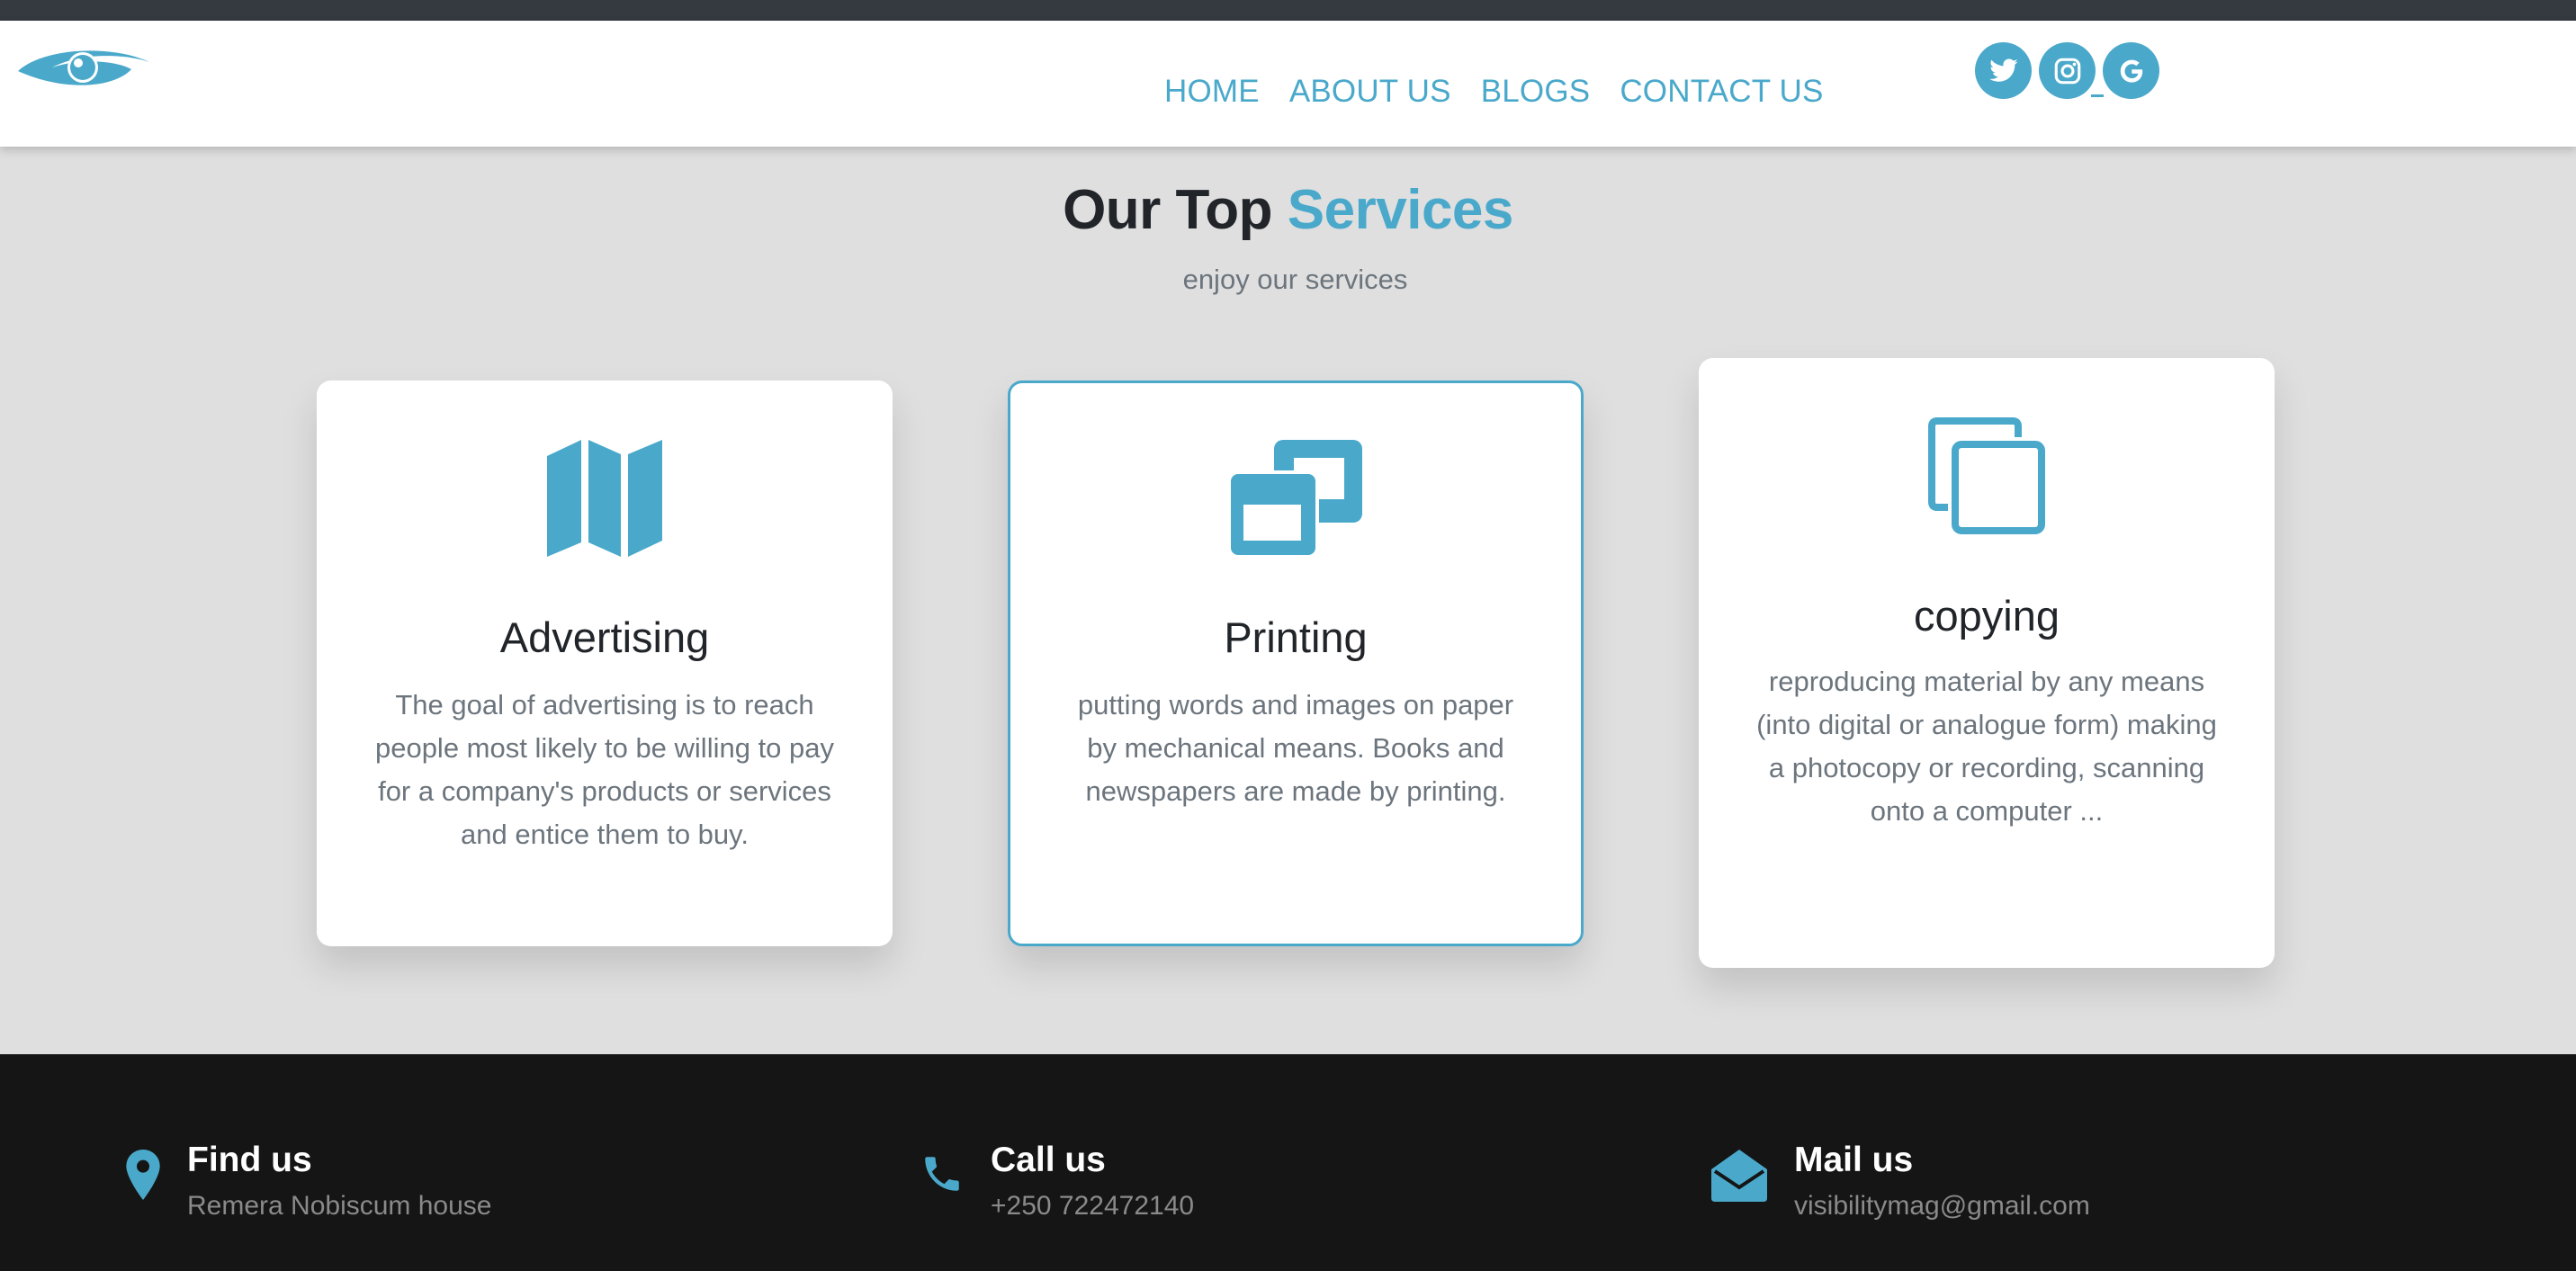 Image resolution: width=2576 pixels, height=1271 pixels. Describe the element at coordinates (84, 65) in the screenshot. I see `eye-logo` at that location.